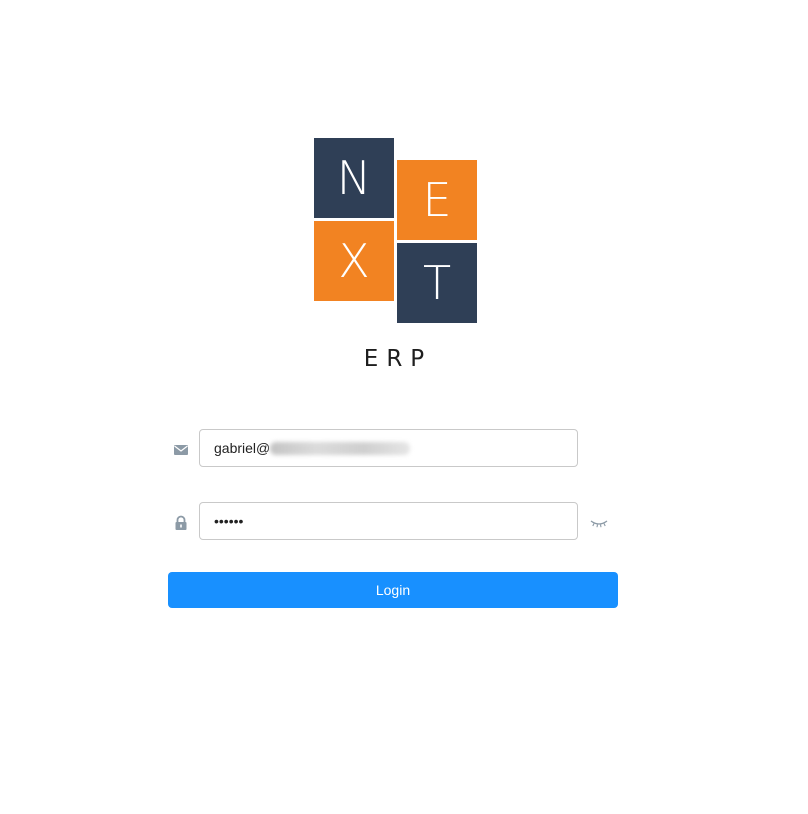  I want to click on logo-tile-t: T, so click(437, 283).